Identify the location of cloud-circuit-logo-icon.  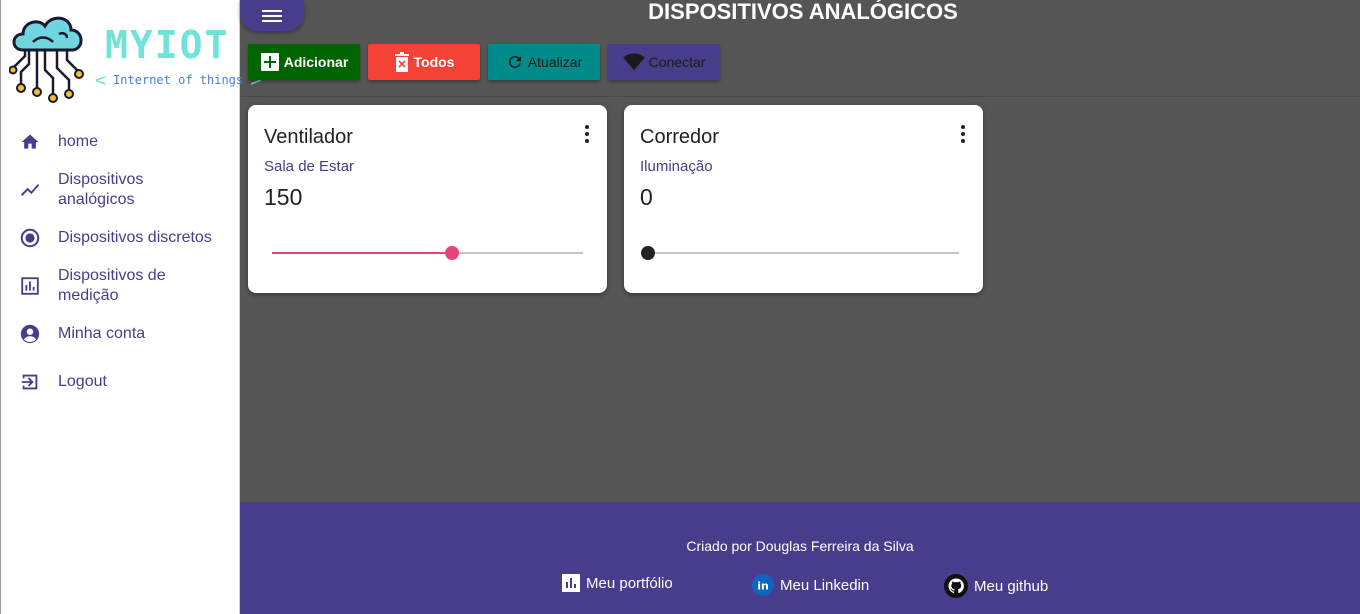
(46, 59).